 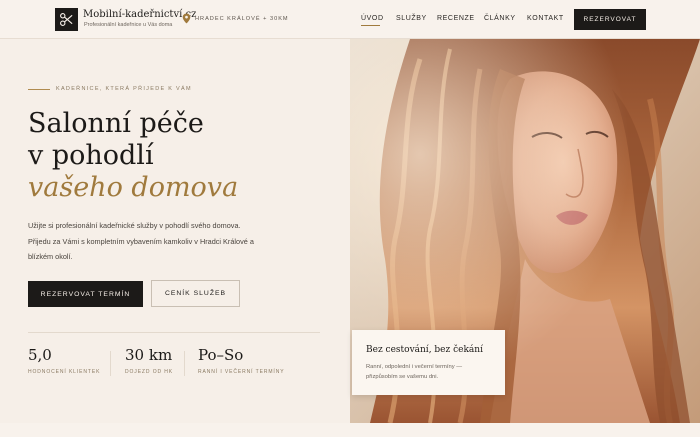 I want to click on hero-title-line-3: vašeho domova, so click(x=133, y=187).